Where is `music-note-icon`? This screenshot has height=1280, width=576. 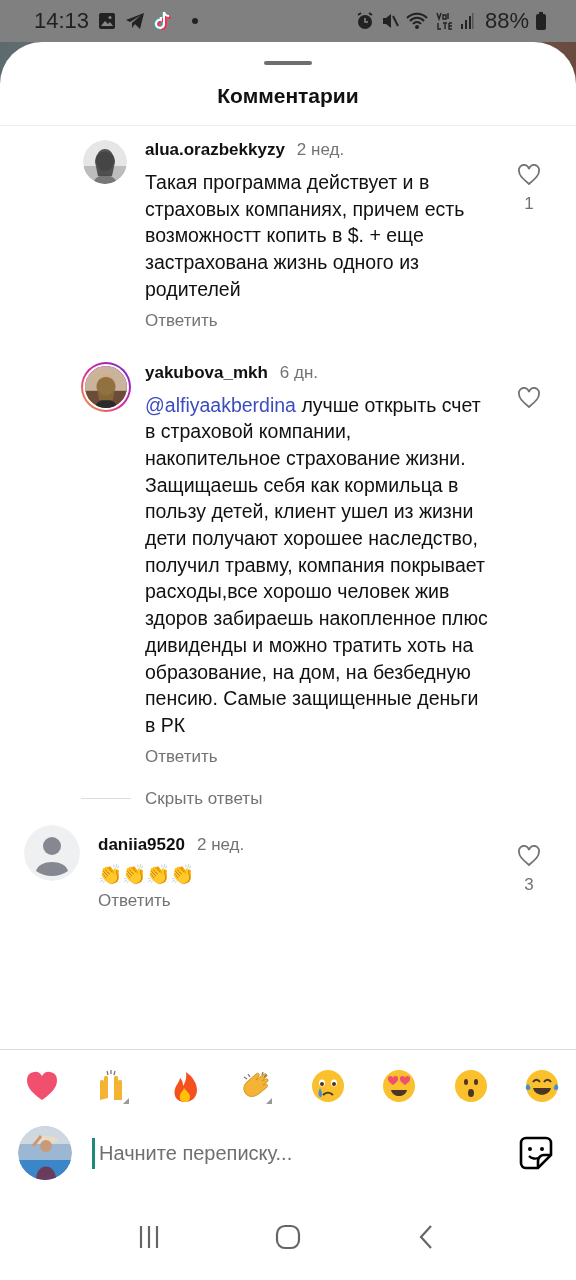
music-note-icon is located at coordinates (163, 21).